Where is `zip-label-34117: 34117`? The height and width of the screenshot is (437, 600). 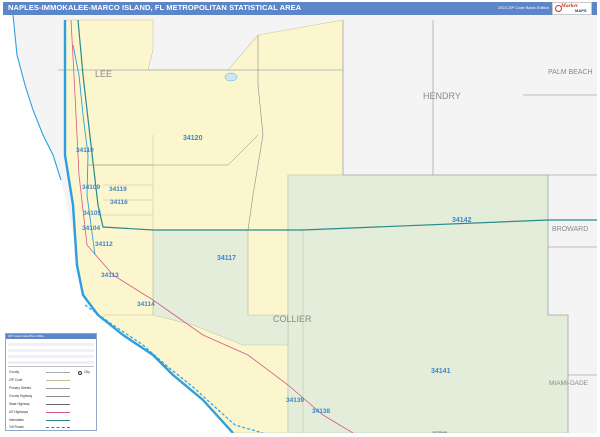
zip-label-34117: 34117 is located at coordinates (226, 258).